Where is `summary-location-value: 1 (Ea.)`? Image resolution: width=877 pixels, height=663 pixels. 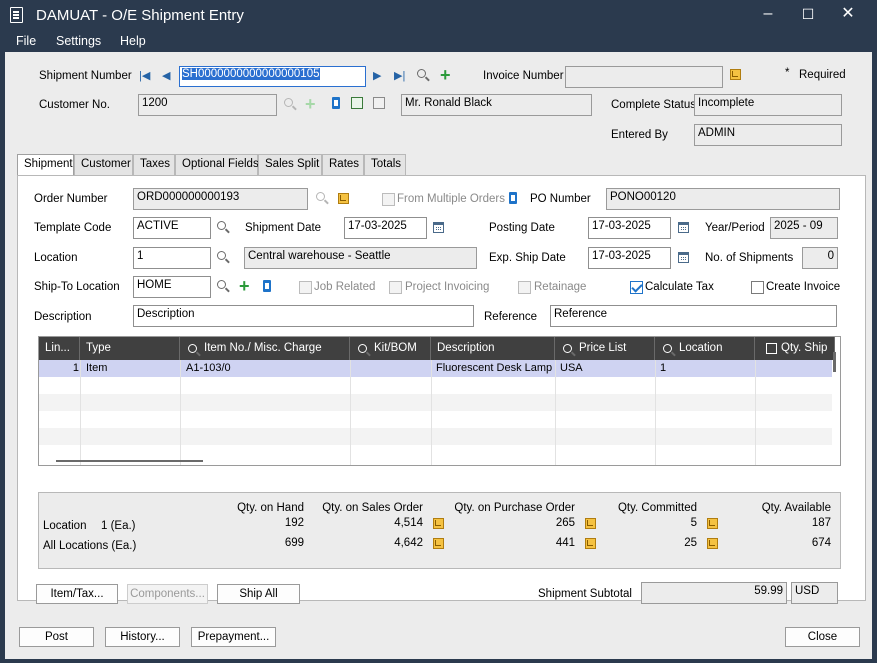 summary-location-value: 1 (Ea.) is located at coordinates (118, 526).